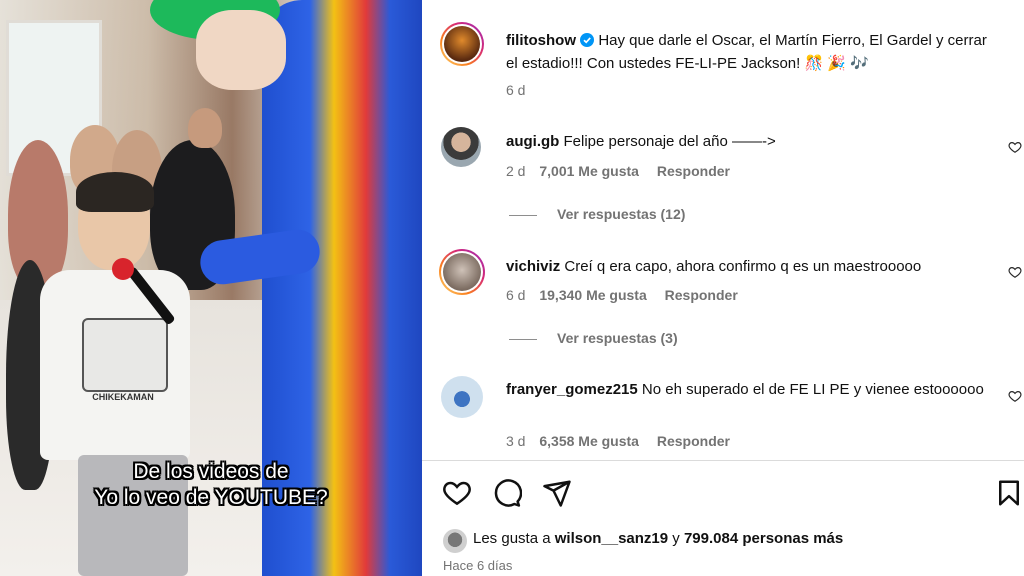  What do you see at coordinates (572, 389) in the screenshot?
I see `comment-username: franyer_gomez215` at bounding box center [572, 389].